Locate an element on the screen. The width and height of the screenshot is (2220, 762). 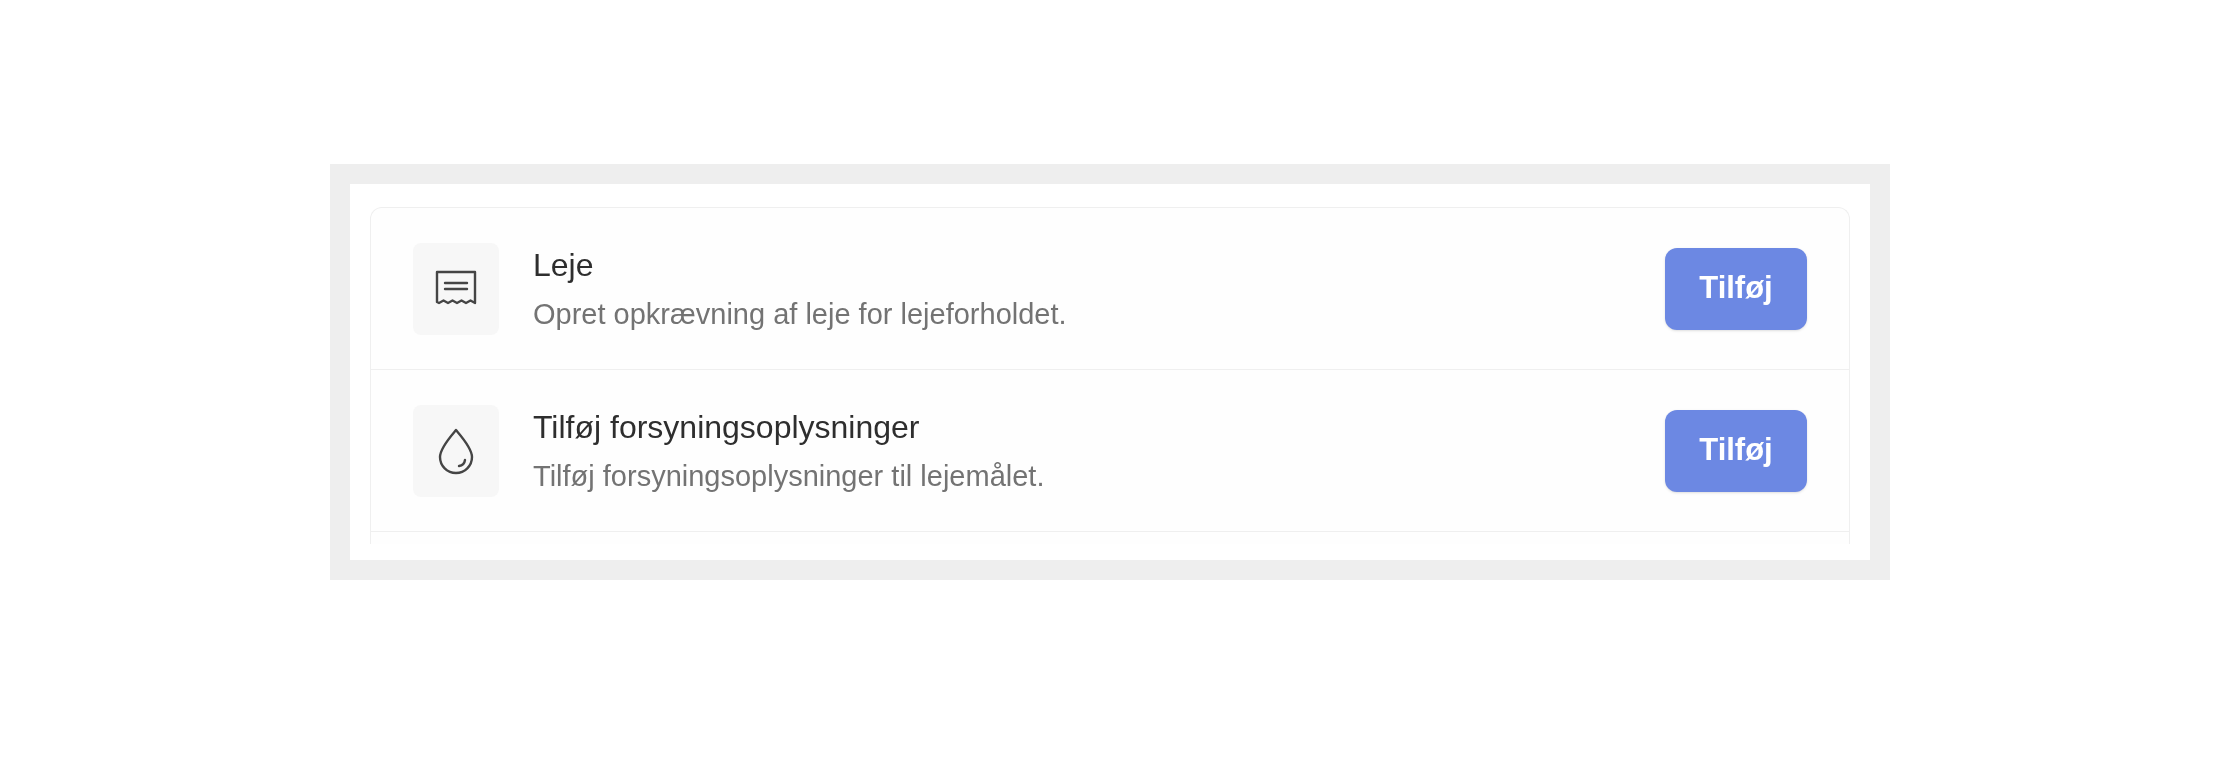
item-title: Tilføj forsyningsoplysninger is located at coordinates (727, 427).